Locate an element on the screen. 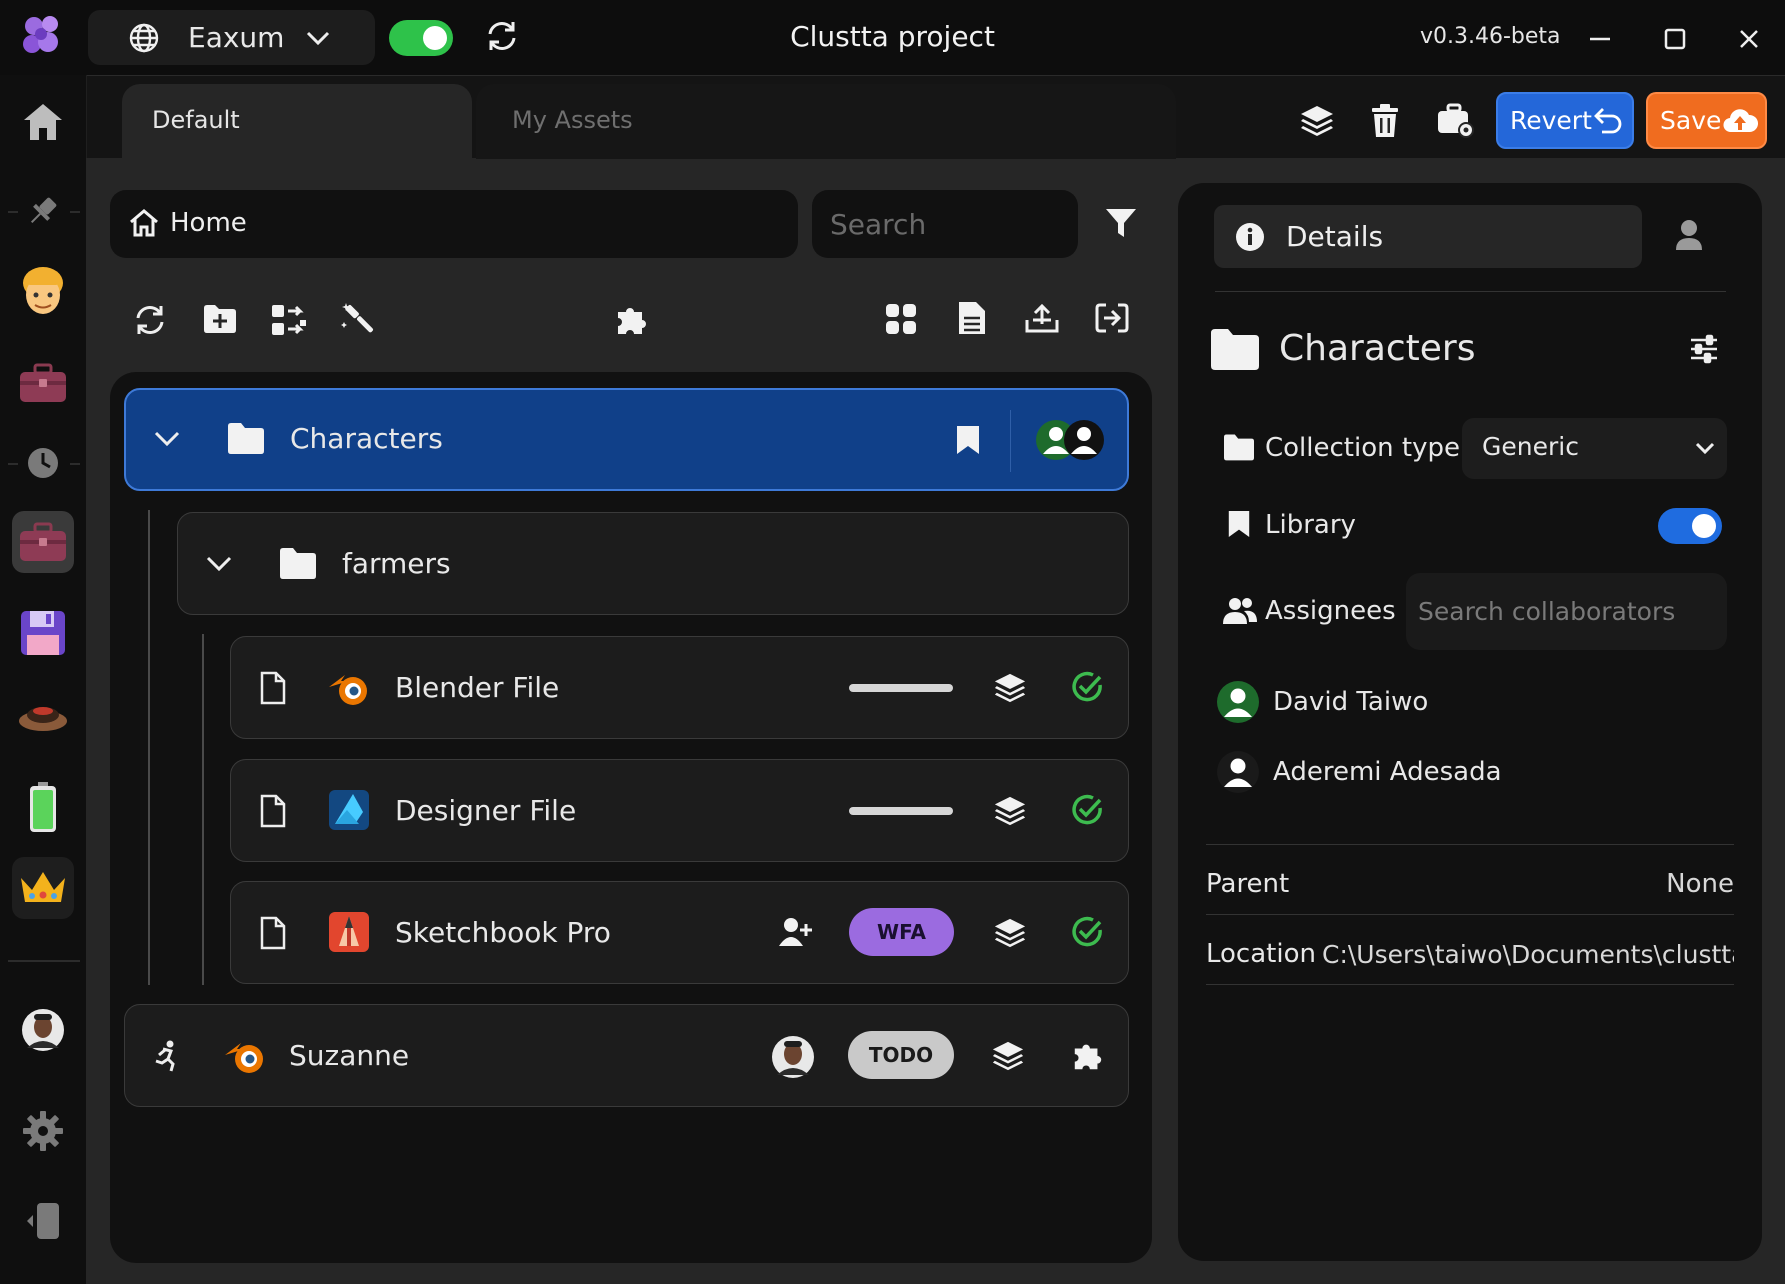 Image resolution: width=1785 pixels, height=1284 pixels. collection-type-select: Generic is located at coordinates (1594, 448).